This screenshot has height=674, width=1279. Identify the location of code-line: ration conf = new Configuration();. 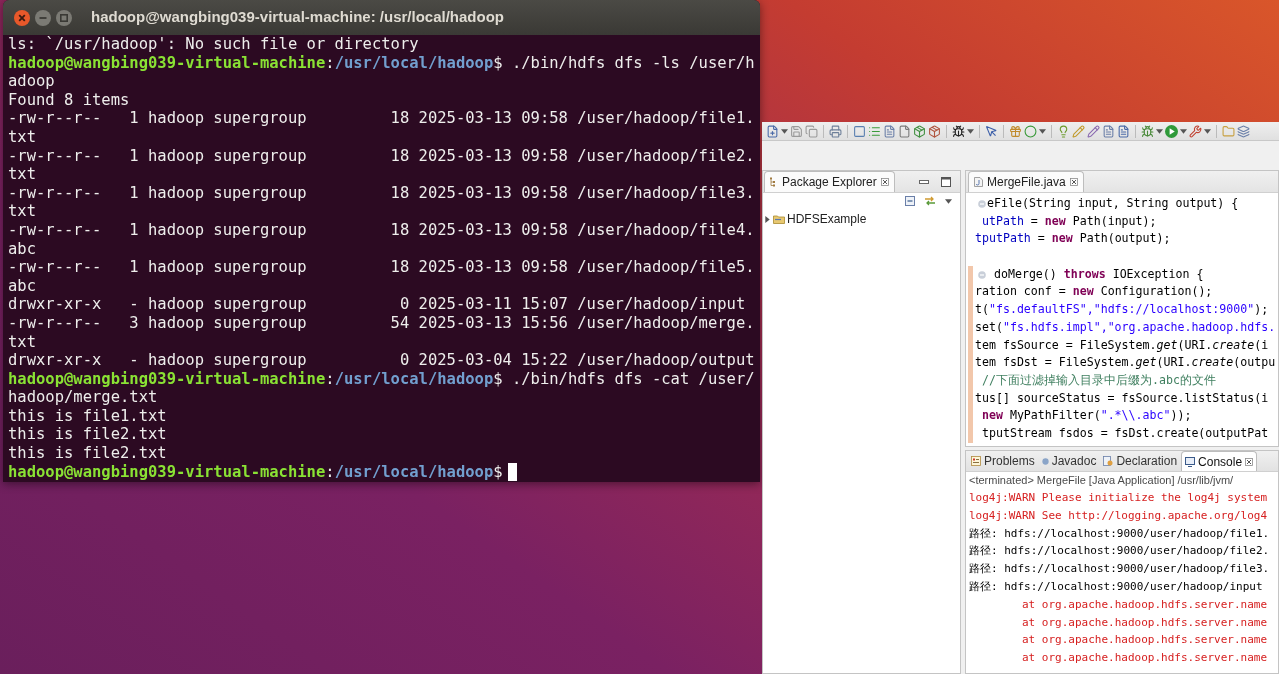
(1094, 292).